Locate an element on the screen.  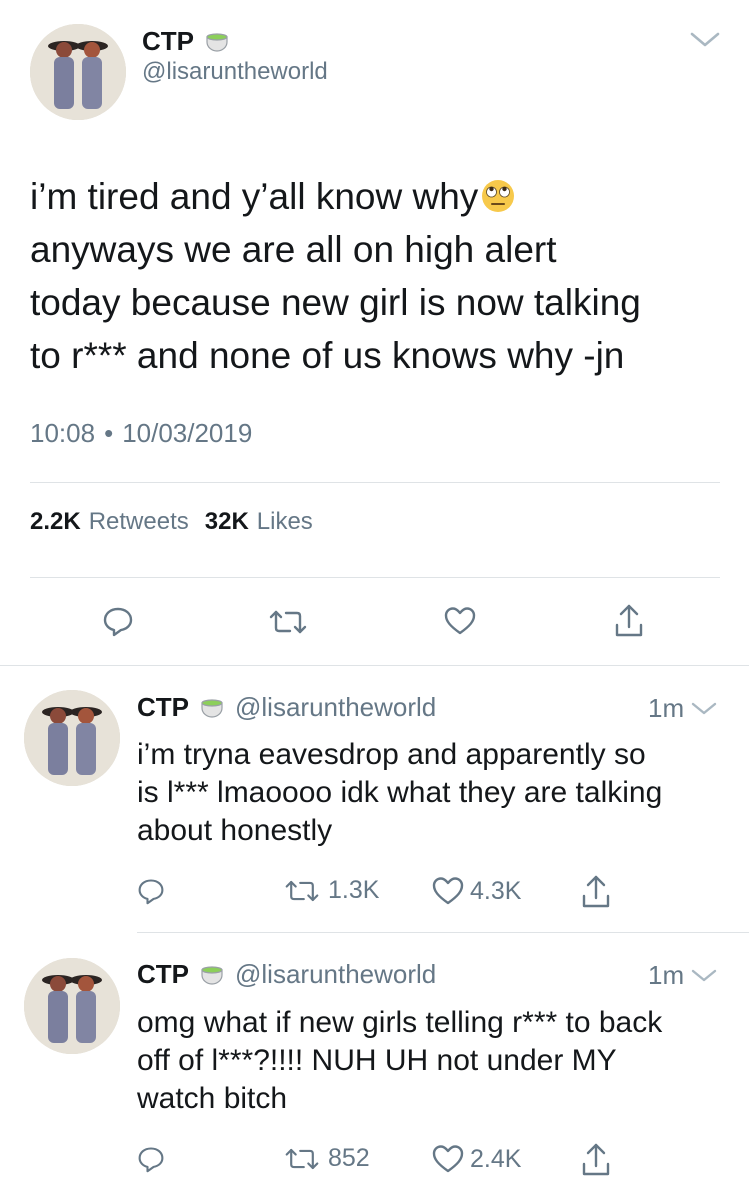
engagement-stats: 2.2K Retweets 32K Likes is located at coordinates (171, 522).